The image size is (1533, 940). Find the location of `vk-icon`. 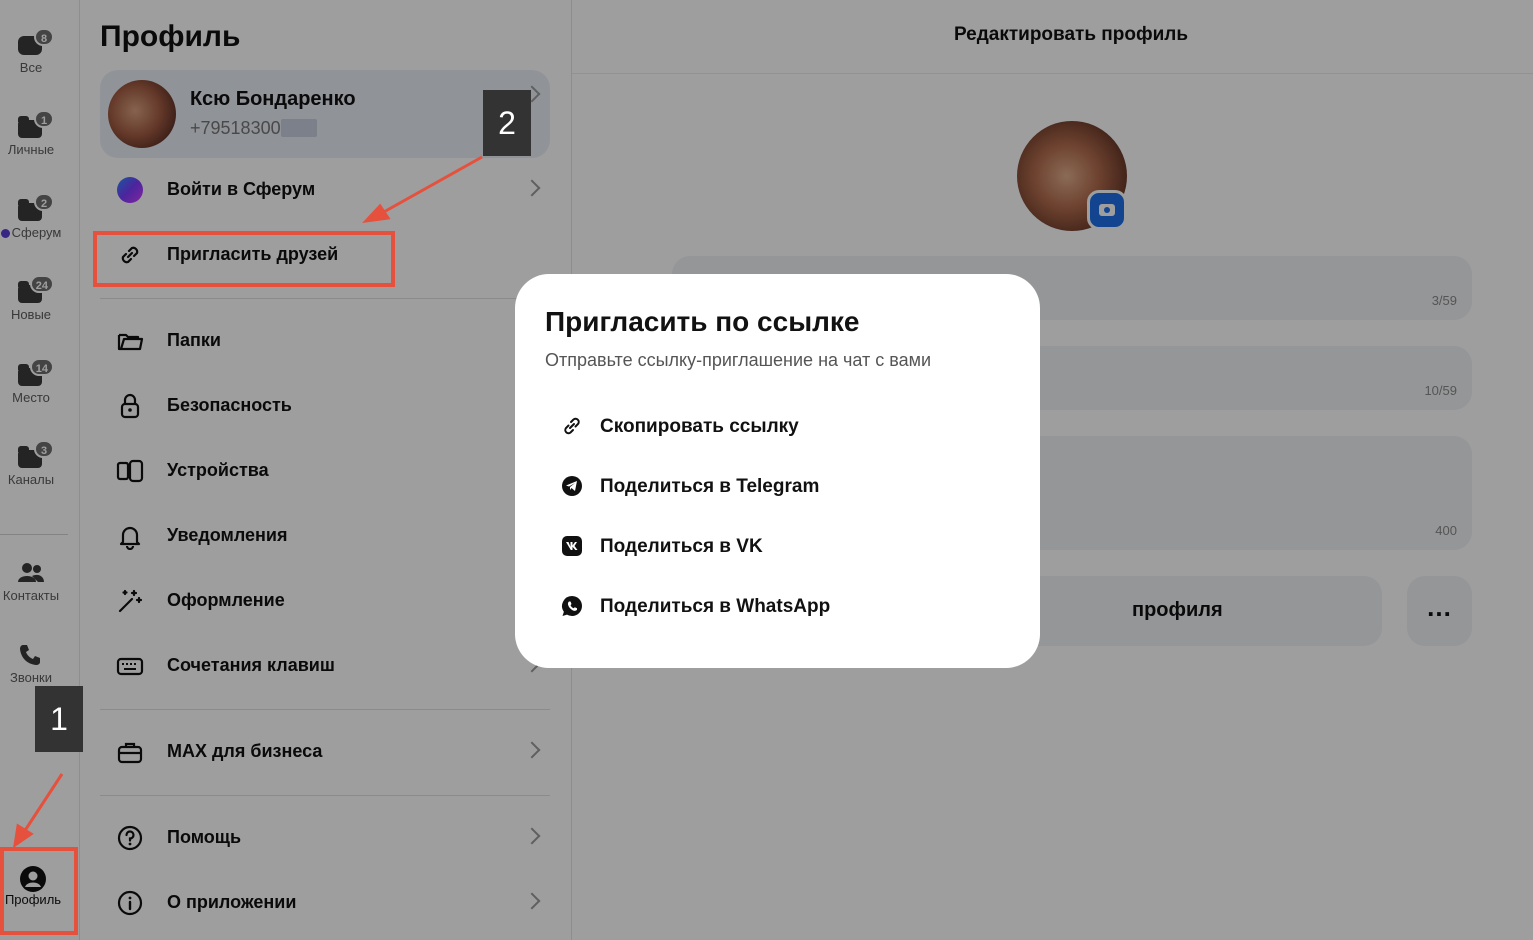

vk-icon is located at coordinates (572, 546).